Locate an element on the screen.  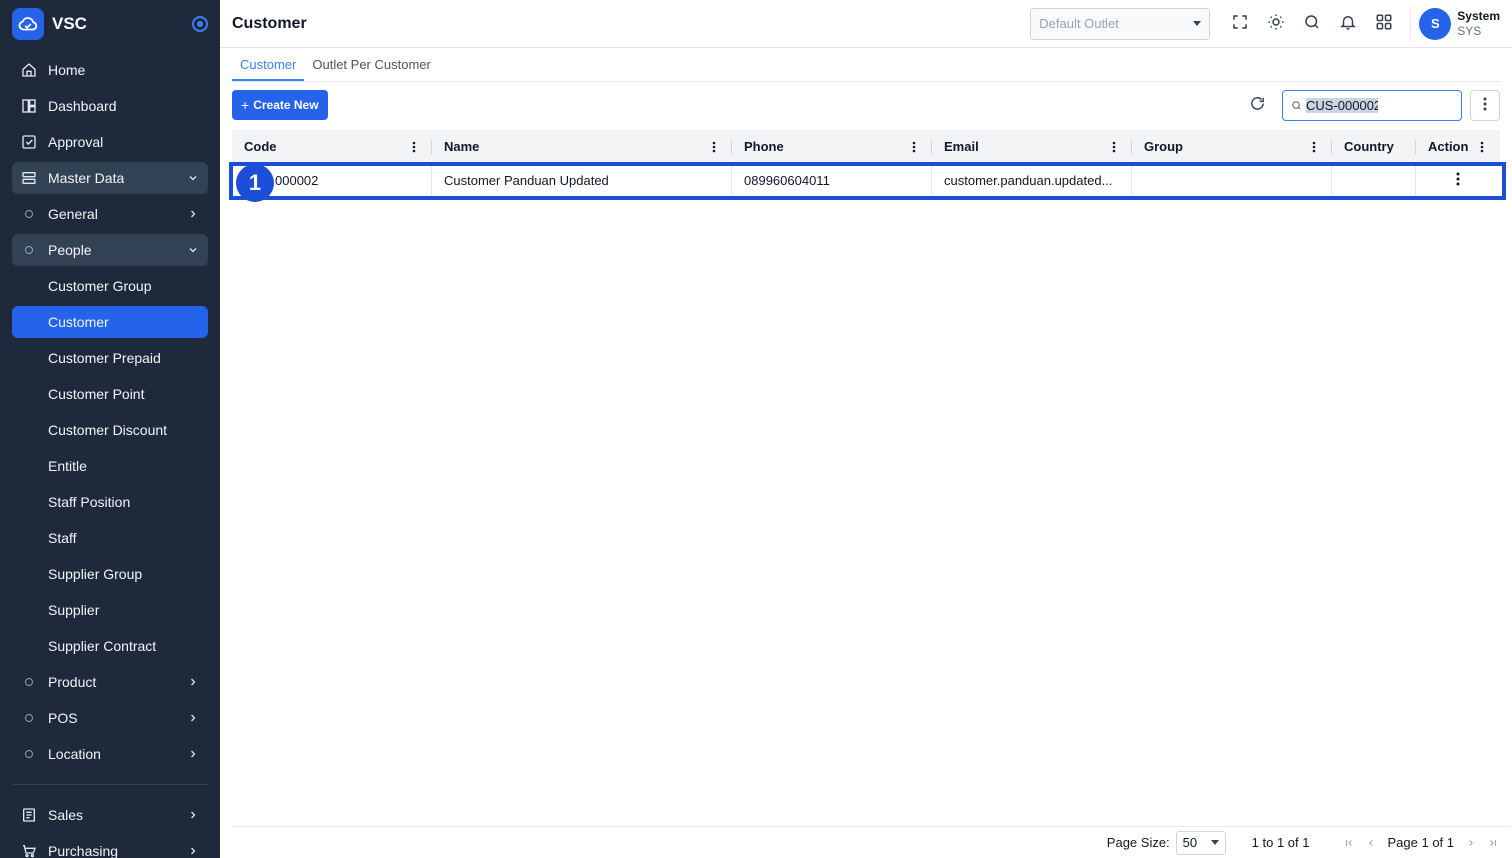
row-action-icon is located at coordinates (1458, 180).